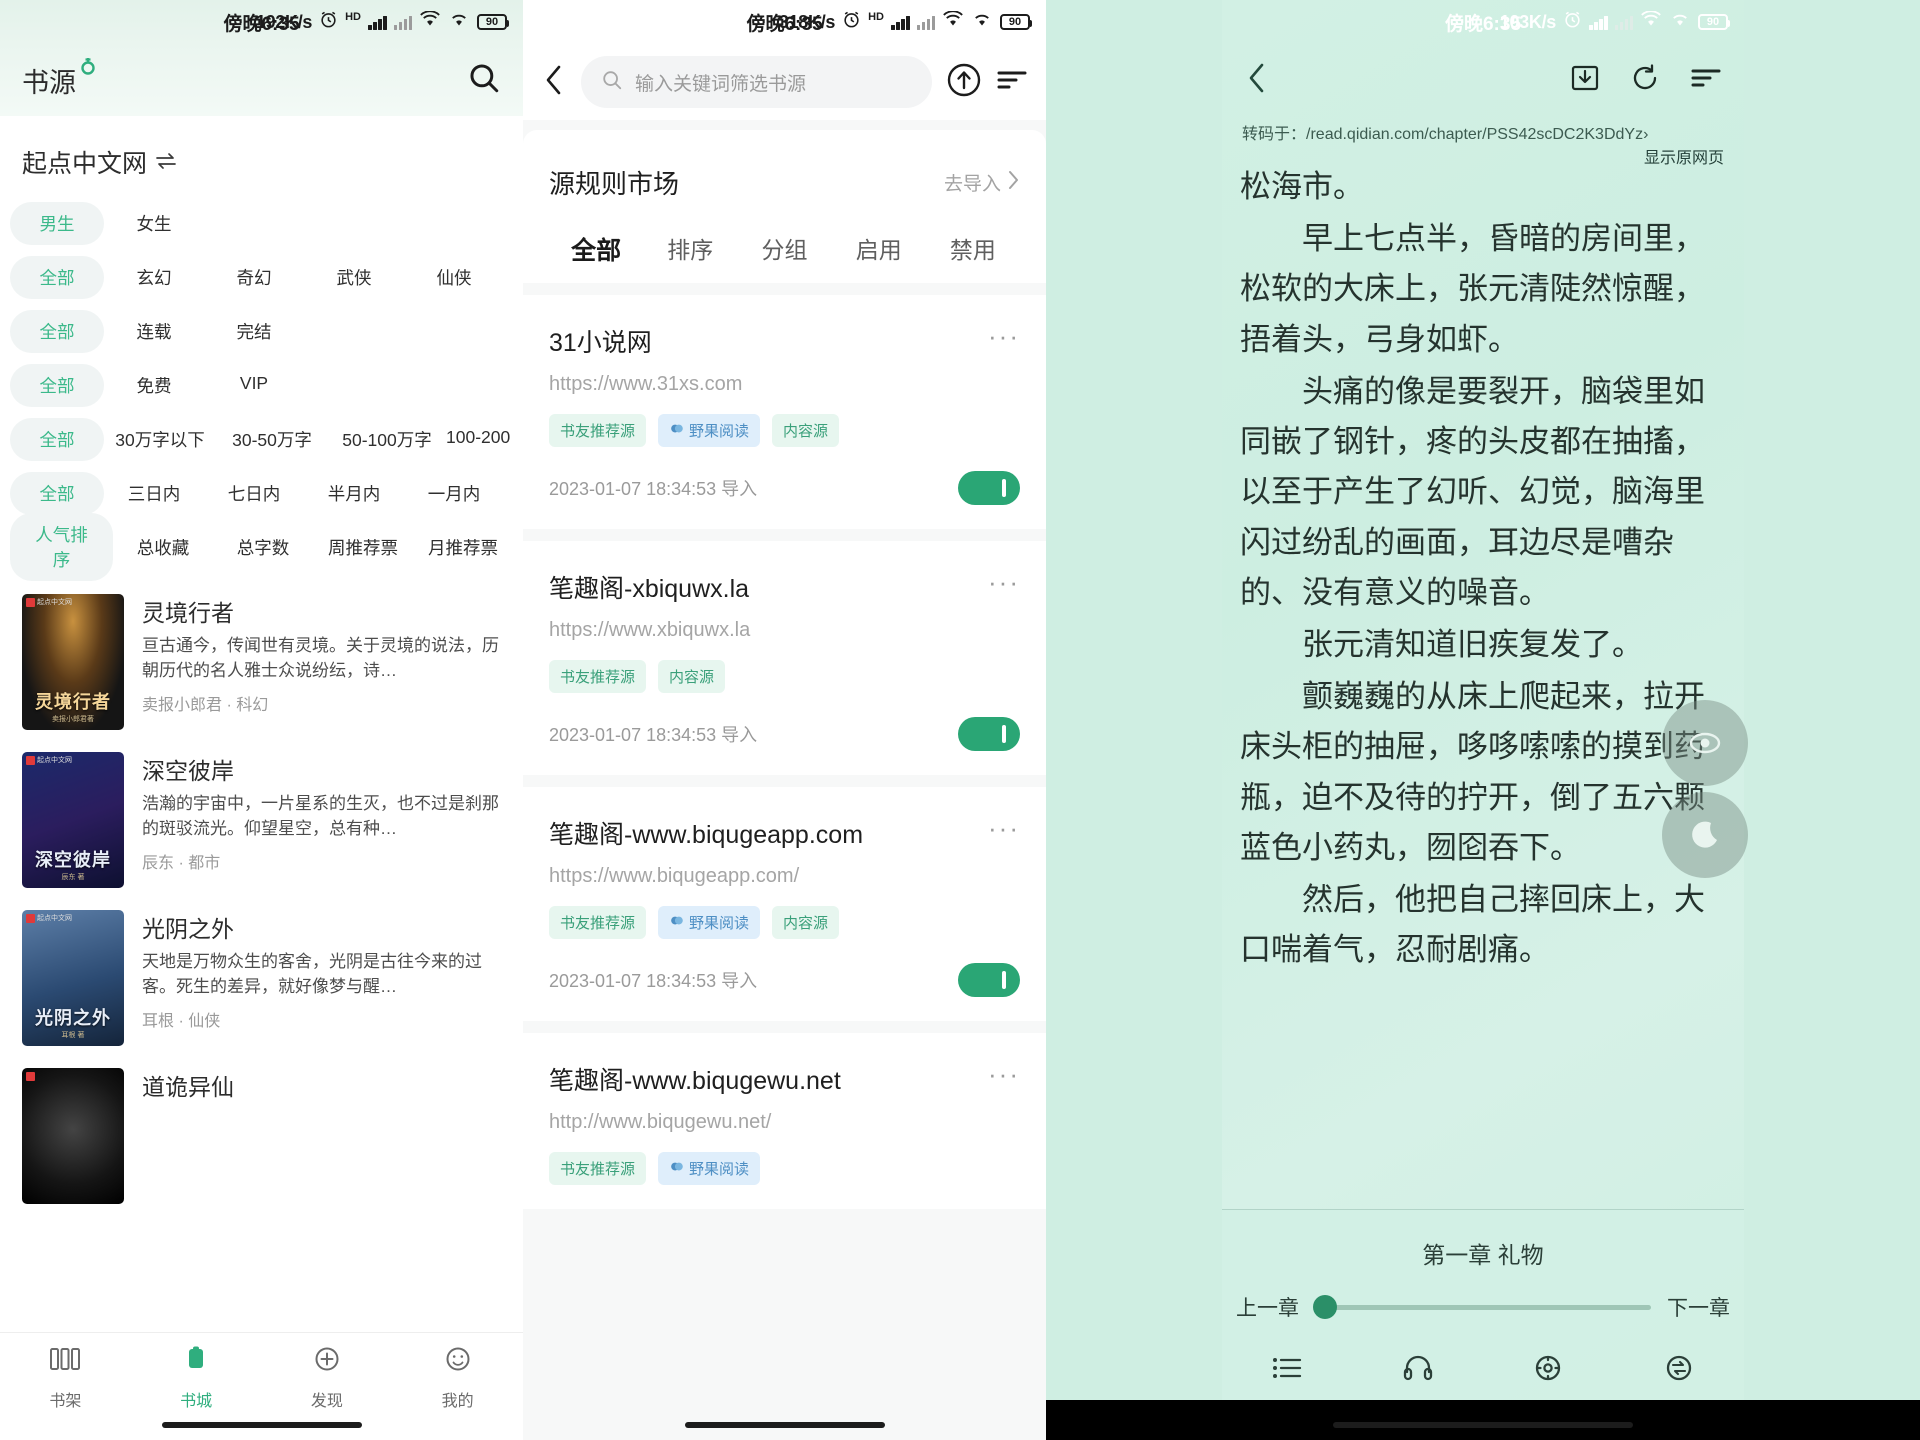  Describe the element at coordinates (254, 277) in the screenshot. I see `filter-option: 奇幻` at that location.